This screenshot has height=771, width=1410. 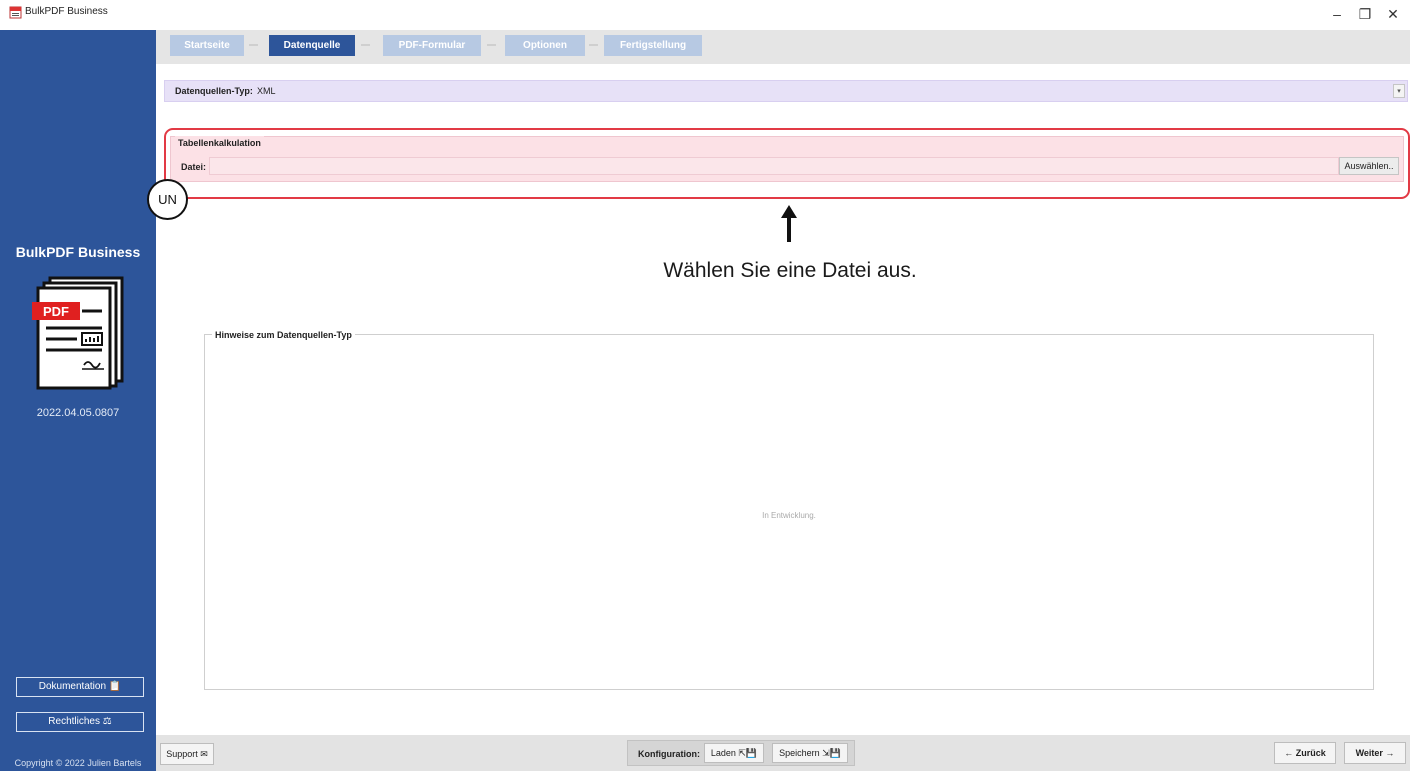 I want to click on sidebar-brand: BulkPDF Business, so click(x=78, y=252).